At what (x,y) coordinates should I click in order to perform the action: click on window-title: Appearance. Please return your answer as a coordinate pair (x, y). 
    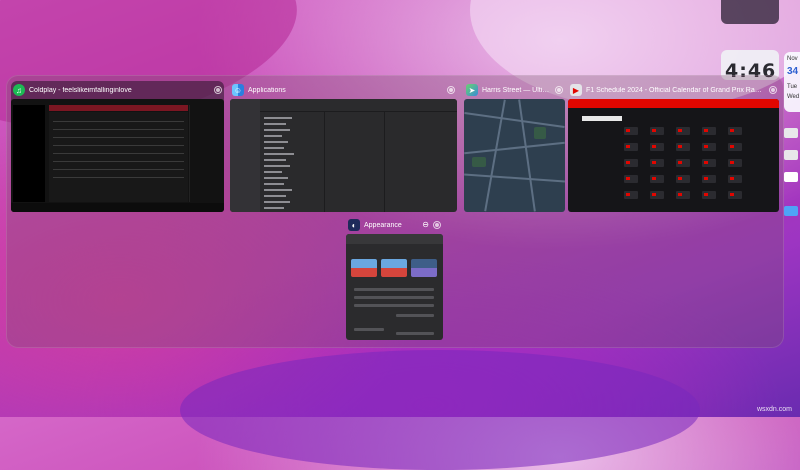
    Looking at the image, I should click on (383, 225).